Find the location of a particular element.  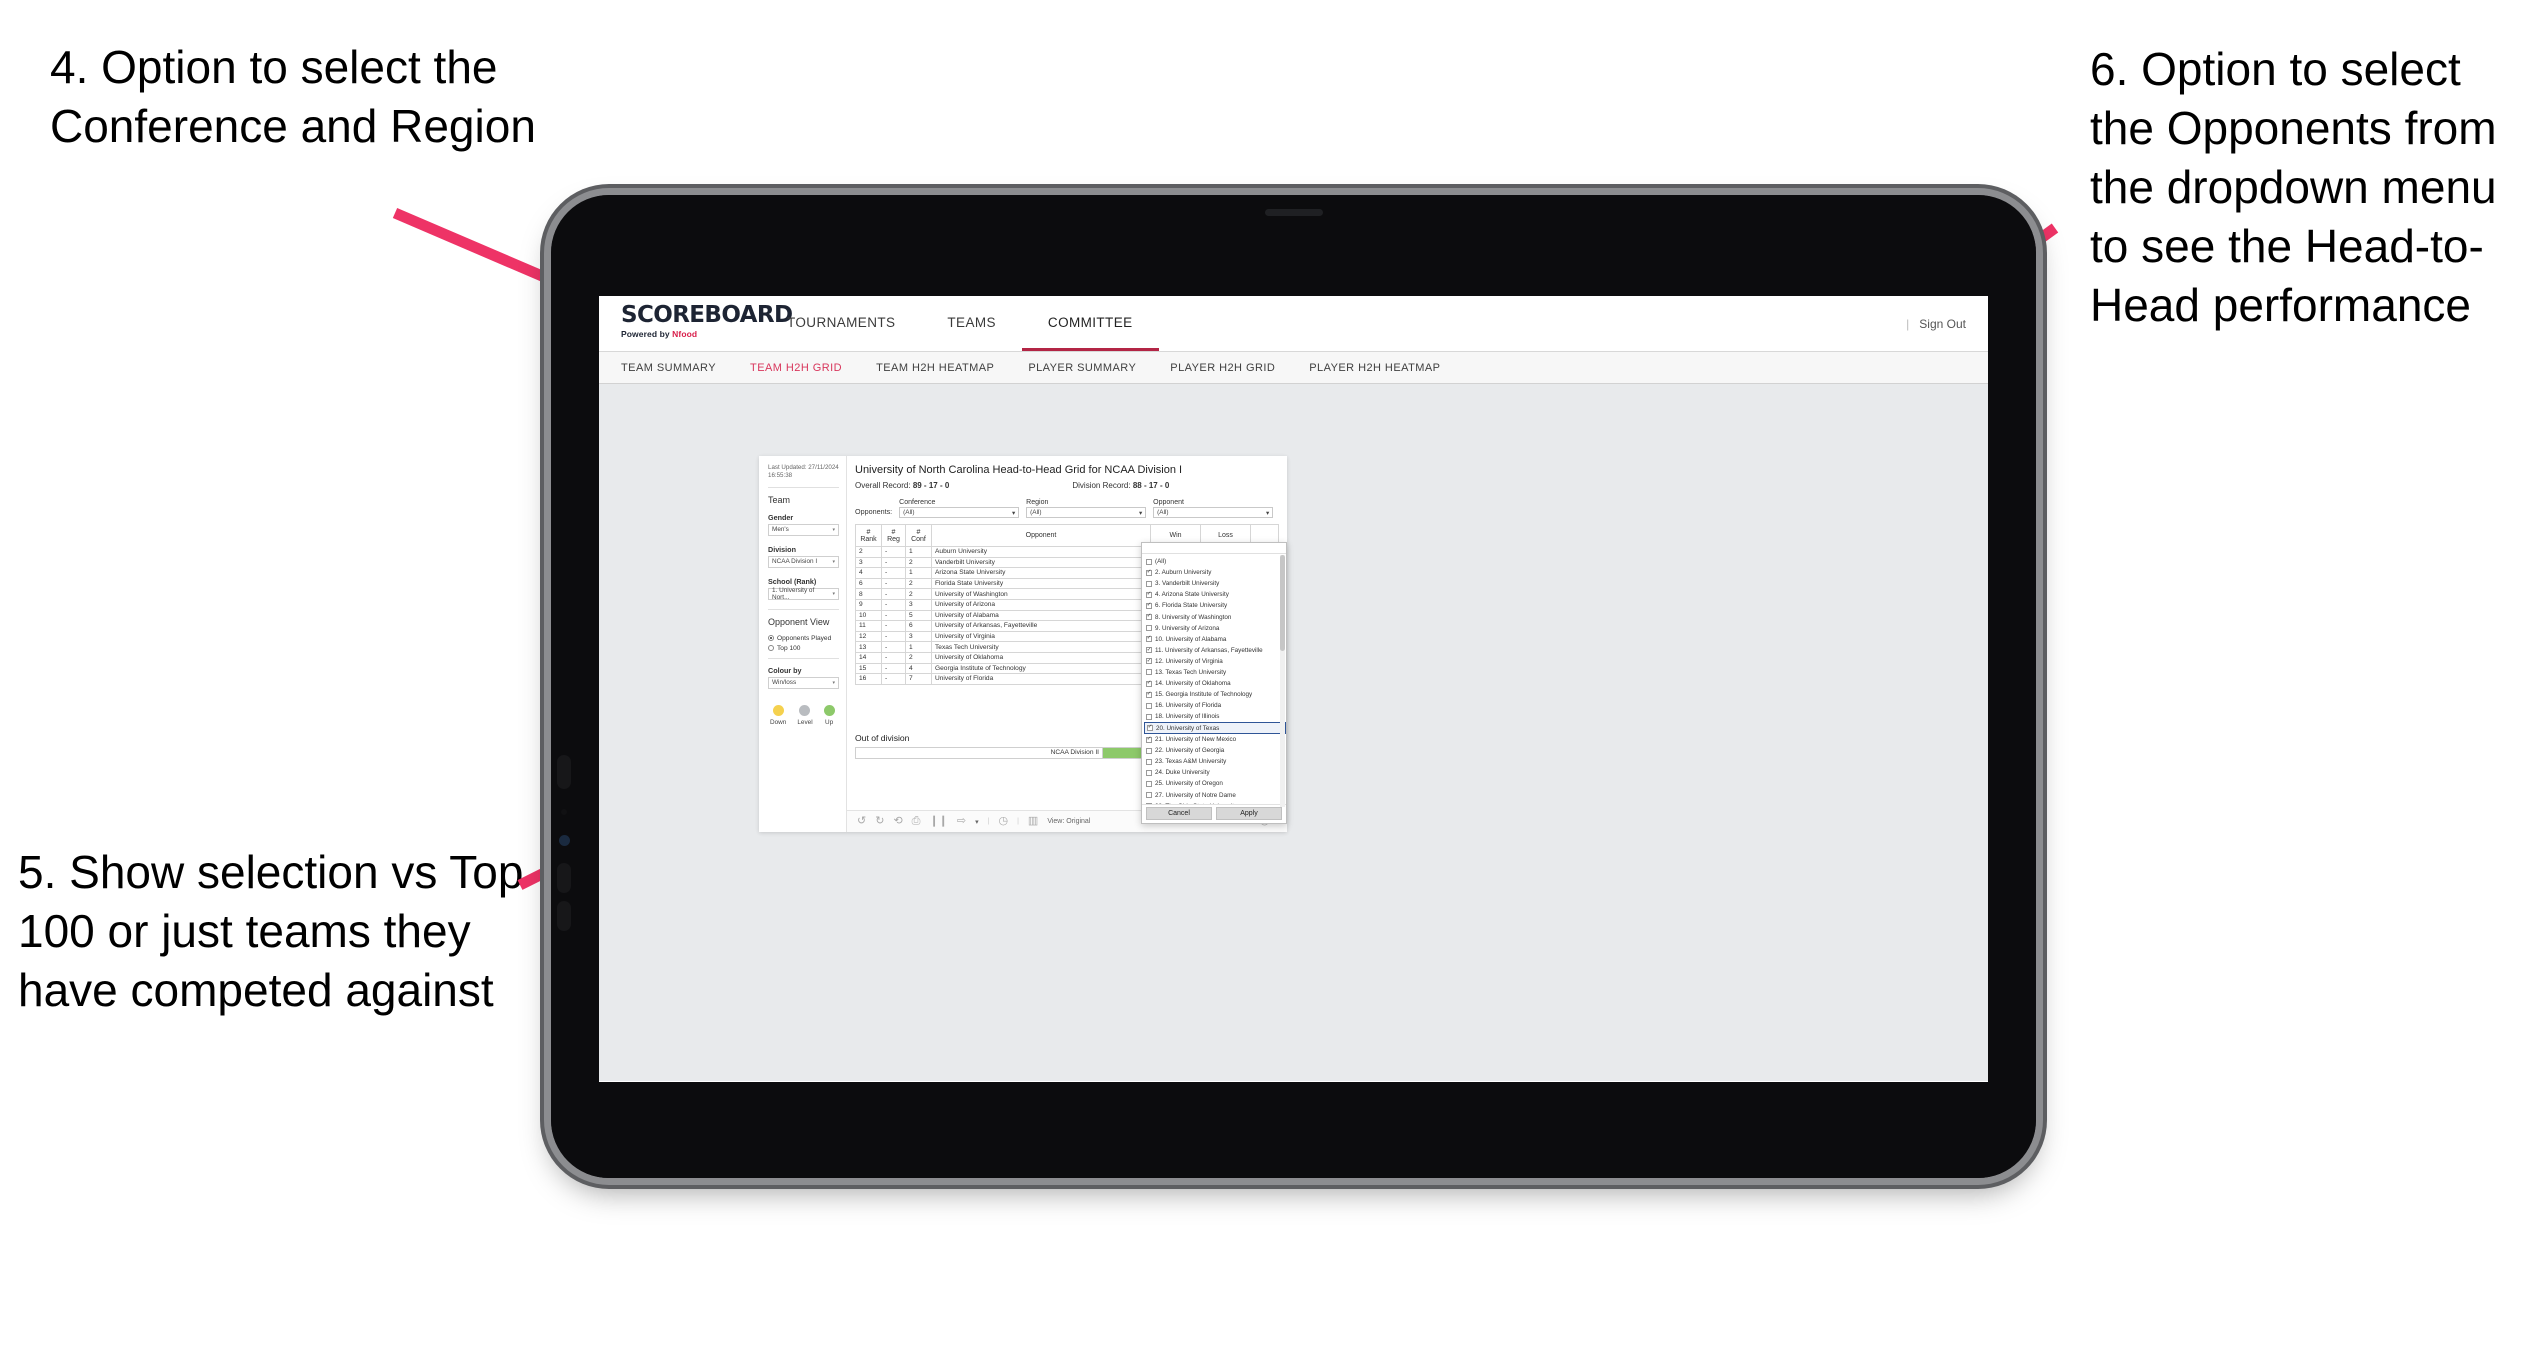

radio-top-100: Top 100 is located at coordinates (803, 648).